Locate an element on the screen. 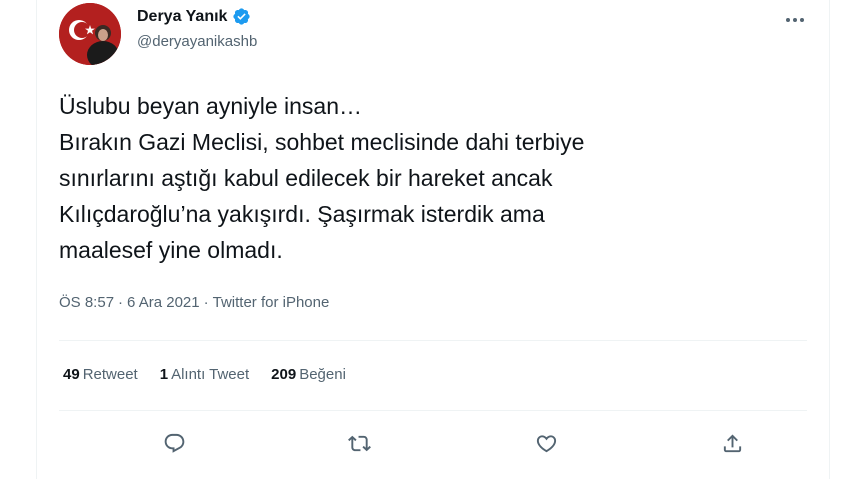 The height and width of the screenshot is (479, 850). verified-badge-icon is located at coordinates (242, 16).